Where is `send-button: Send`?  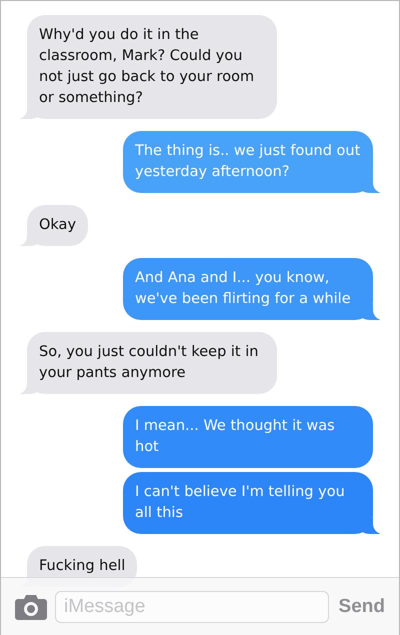
send-button: Send is located at coordinates (361, 607).